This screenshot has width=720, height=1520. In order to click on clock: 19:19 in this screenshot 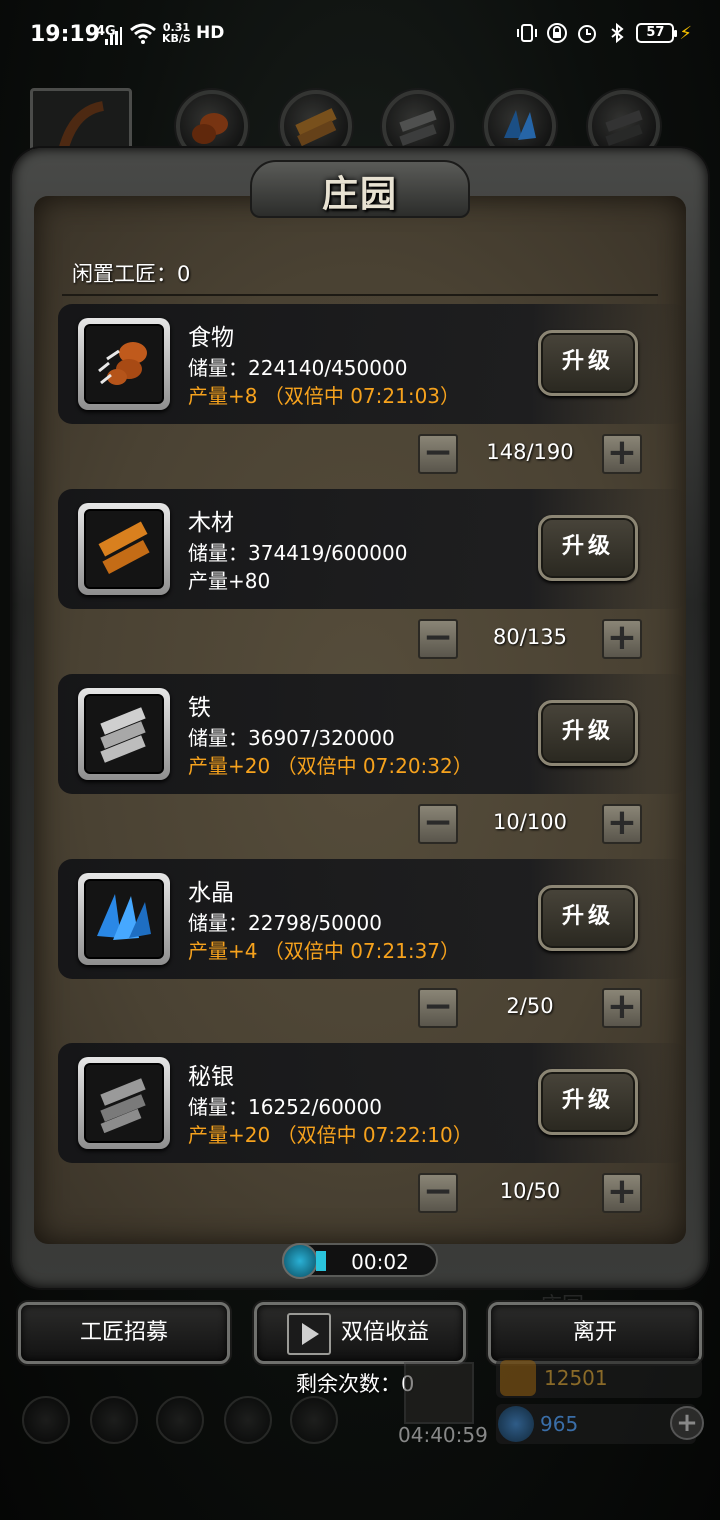, I will do `click(65, 34)`.